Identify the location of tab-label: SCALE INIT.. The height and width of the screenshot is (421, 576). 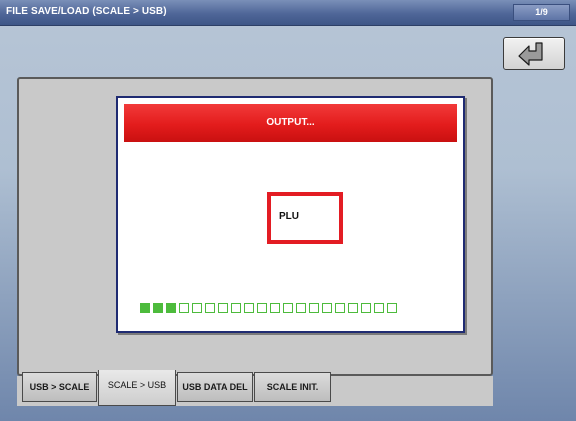
(292, 387).